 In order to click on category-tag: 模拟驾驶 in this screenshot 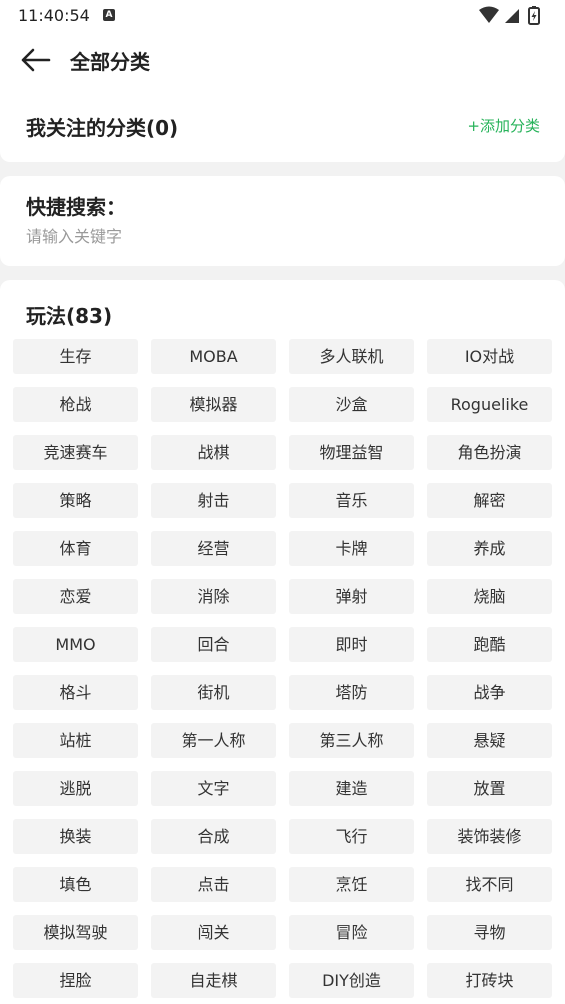, I will do `click(75, 932)`.